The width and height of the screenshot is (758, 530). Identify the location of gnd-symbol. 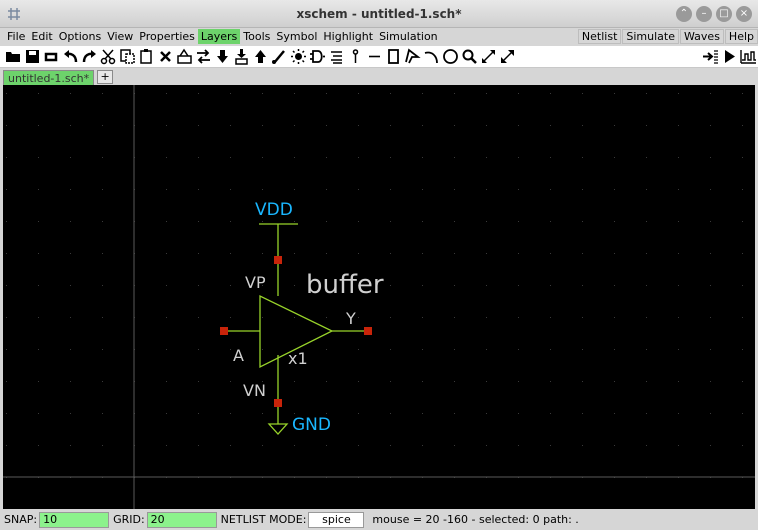
(278, 429).